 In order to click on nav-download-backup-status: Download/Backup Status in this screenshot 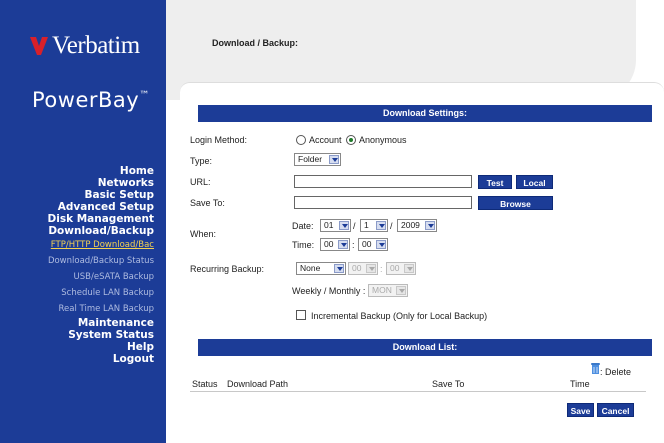, I will do `click(101, 261)`.